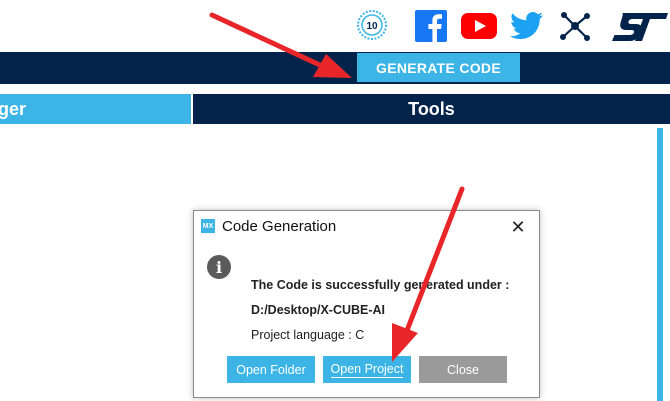 This screenshot has height=401, width=670. What do you see at coordinates (208, 226) in the screenshot?
I see `mx-app-icon: MX` at bounding box center [208, 226].